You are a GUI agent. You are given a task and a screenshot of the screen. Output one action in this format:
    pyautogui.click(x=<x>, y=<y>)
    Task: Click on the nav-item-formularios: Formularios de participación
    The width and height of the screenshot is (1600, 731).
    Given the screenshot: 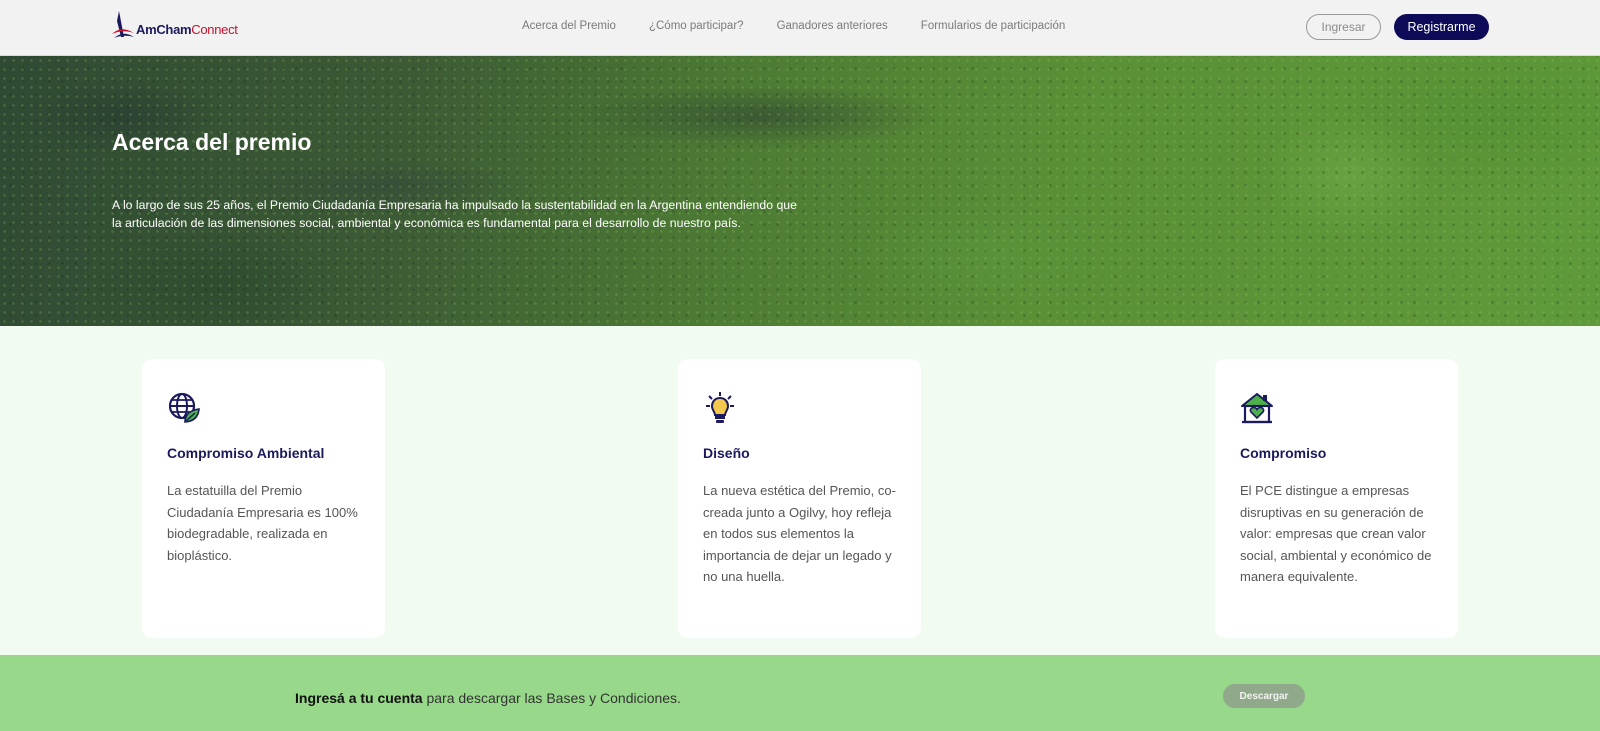 What is the action you would take?
    pyautogui.click(x=993, y=26)
    